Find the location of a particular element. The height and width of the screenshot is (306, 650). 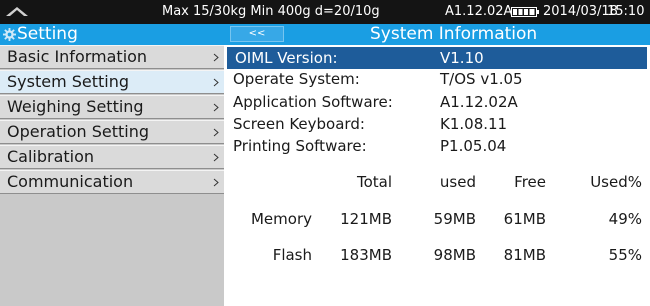

info-label: Screen Keyboard: is located at coordinates (299, 124).